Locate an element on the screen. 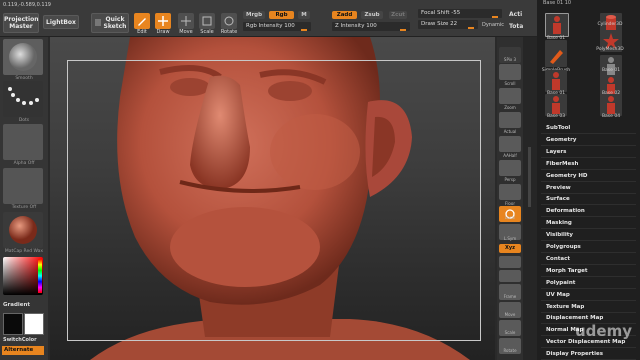  frame-label: Frame is located at coordinates (510, 296).